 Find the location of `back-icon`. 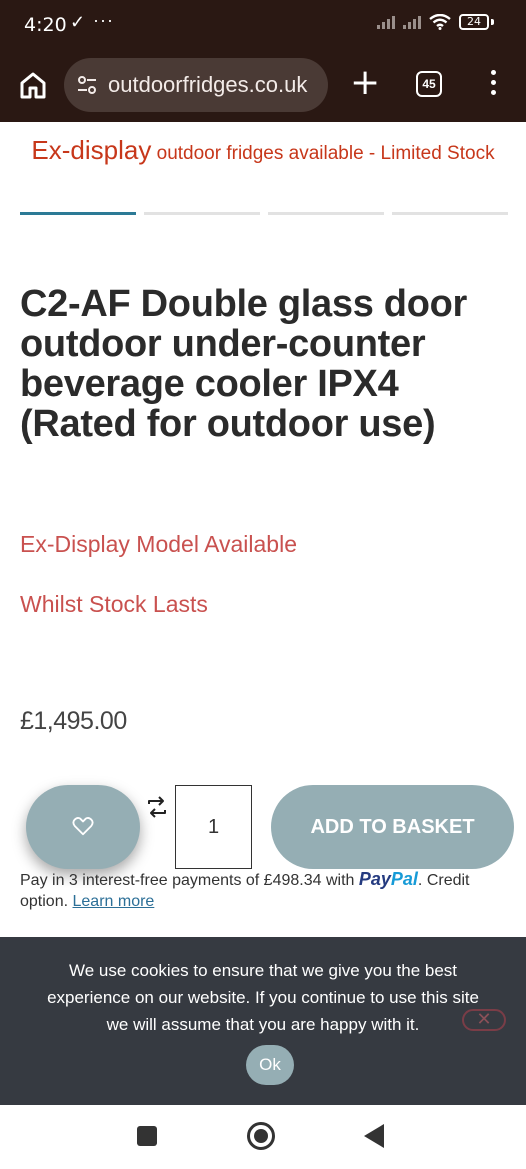

back-icon is located at coordinates (374, 1136).